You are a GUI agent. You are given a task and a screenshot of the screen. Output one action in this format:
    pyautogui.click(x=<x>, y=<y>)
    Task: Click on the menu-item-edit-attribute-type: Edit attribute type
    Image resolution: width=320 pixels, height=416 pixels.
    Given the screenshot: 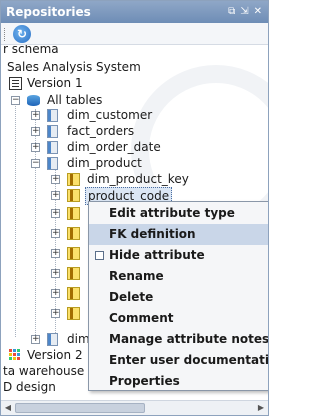 What is the action you would take?
    pyautogui.click(x=178, y=213)
    